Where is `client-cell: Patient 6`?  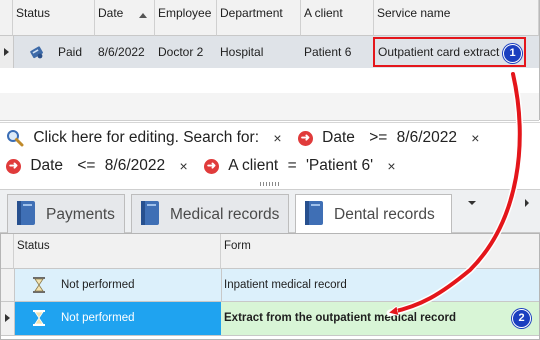
client-cell: Patient 6 is located at coordinates (328, 52).